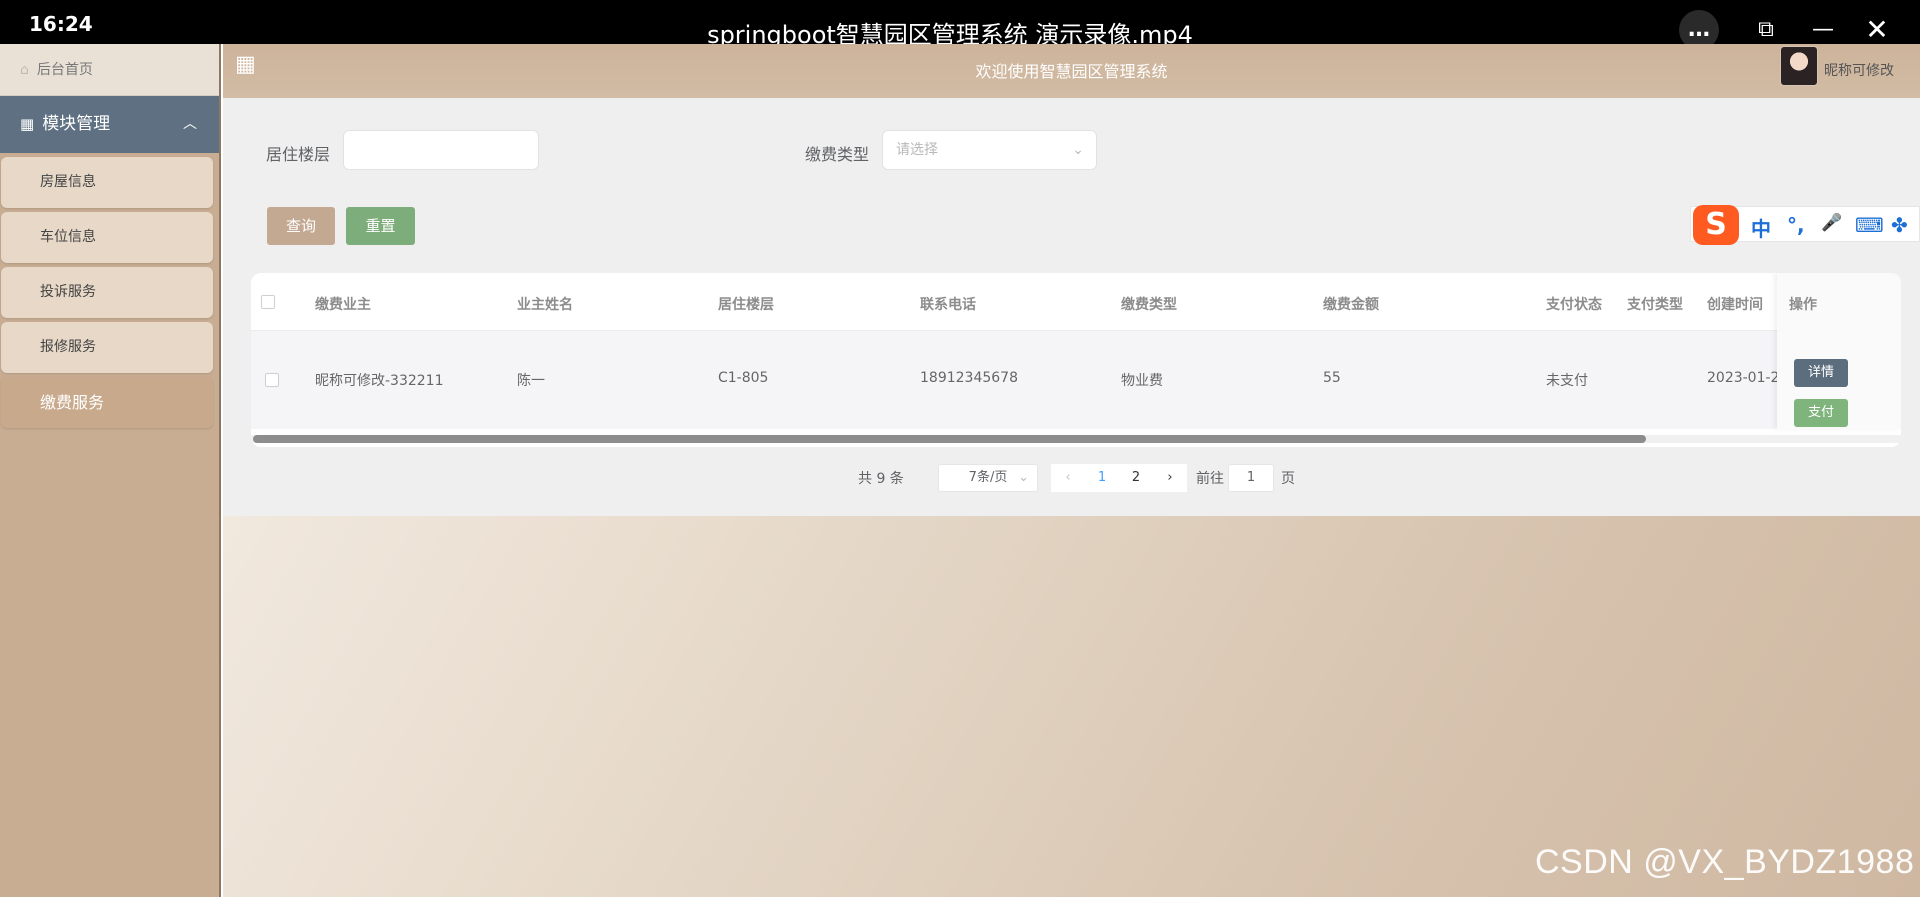 This screenshot has width=1920, height=897. Describe the element at coordinates (1102, 478) in the screenshot. I see `page-1: 1` at that location.